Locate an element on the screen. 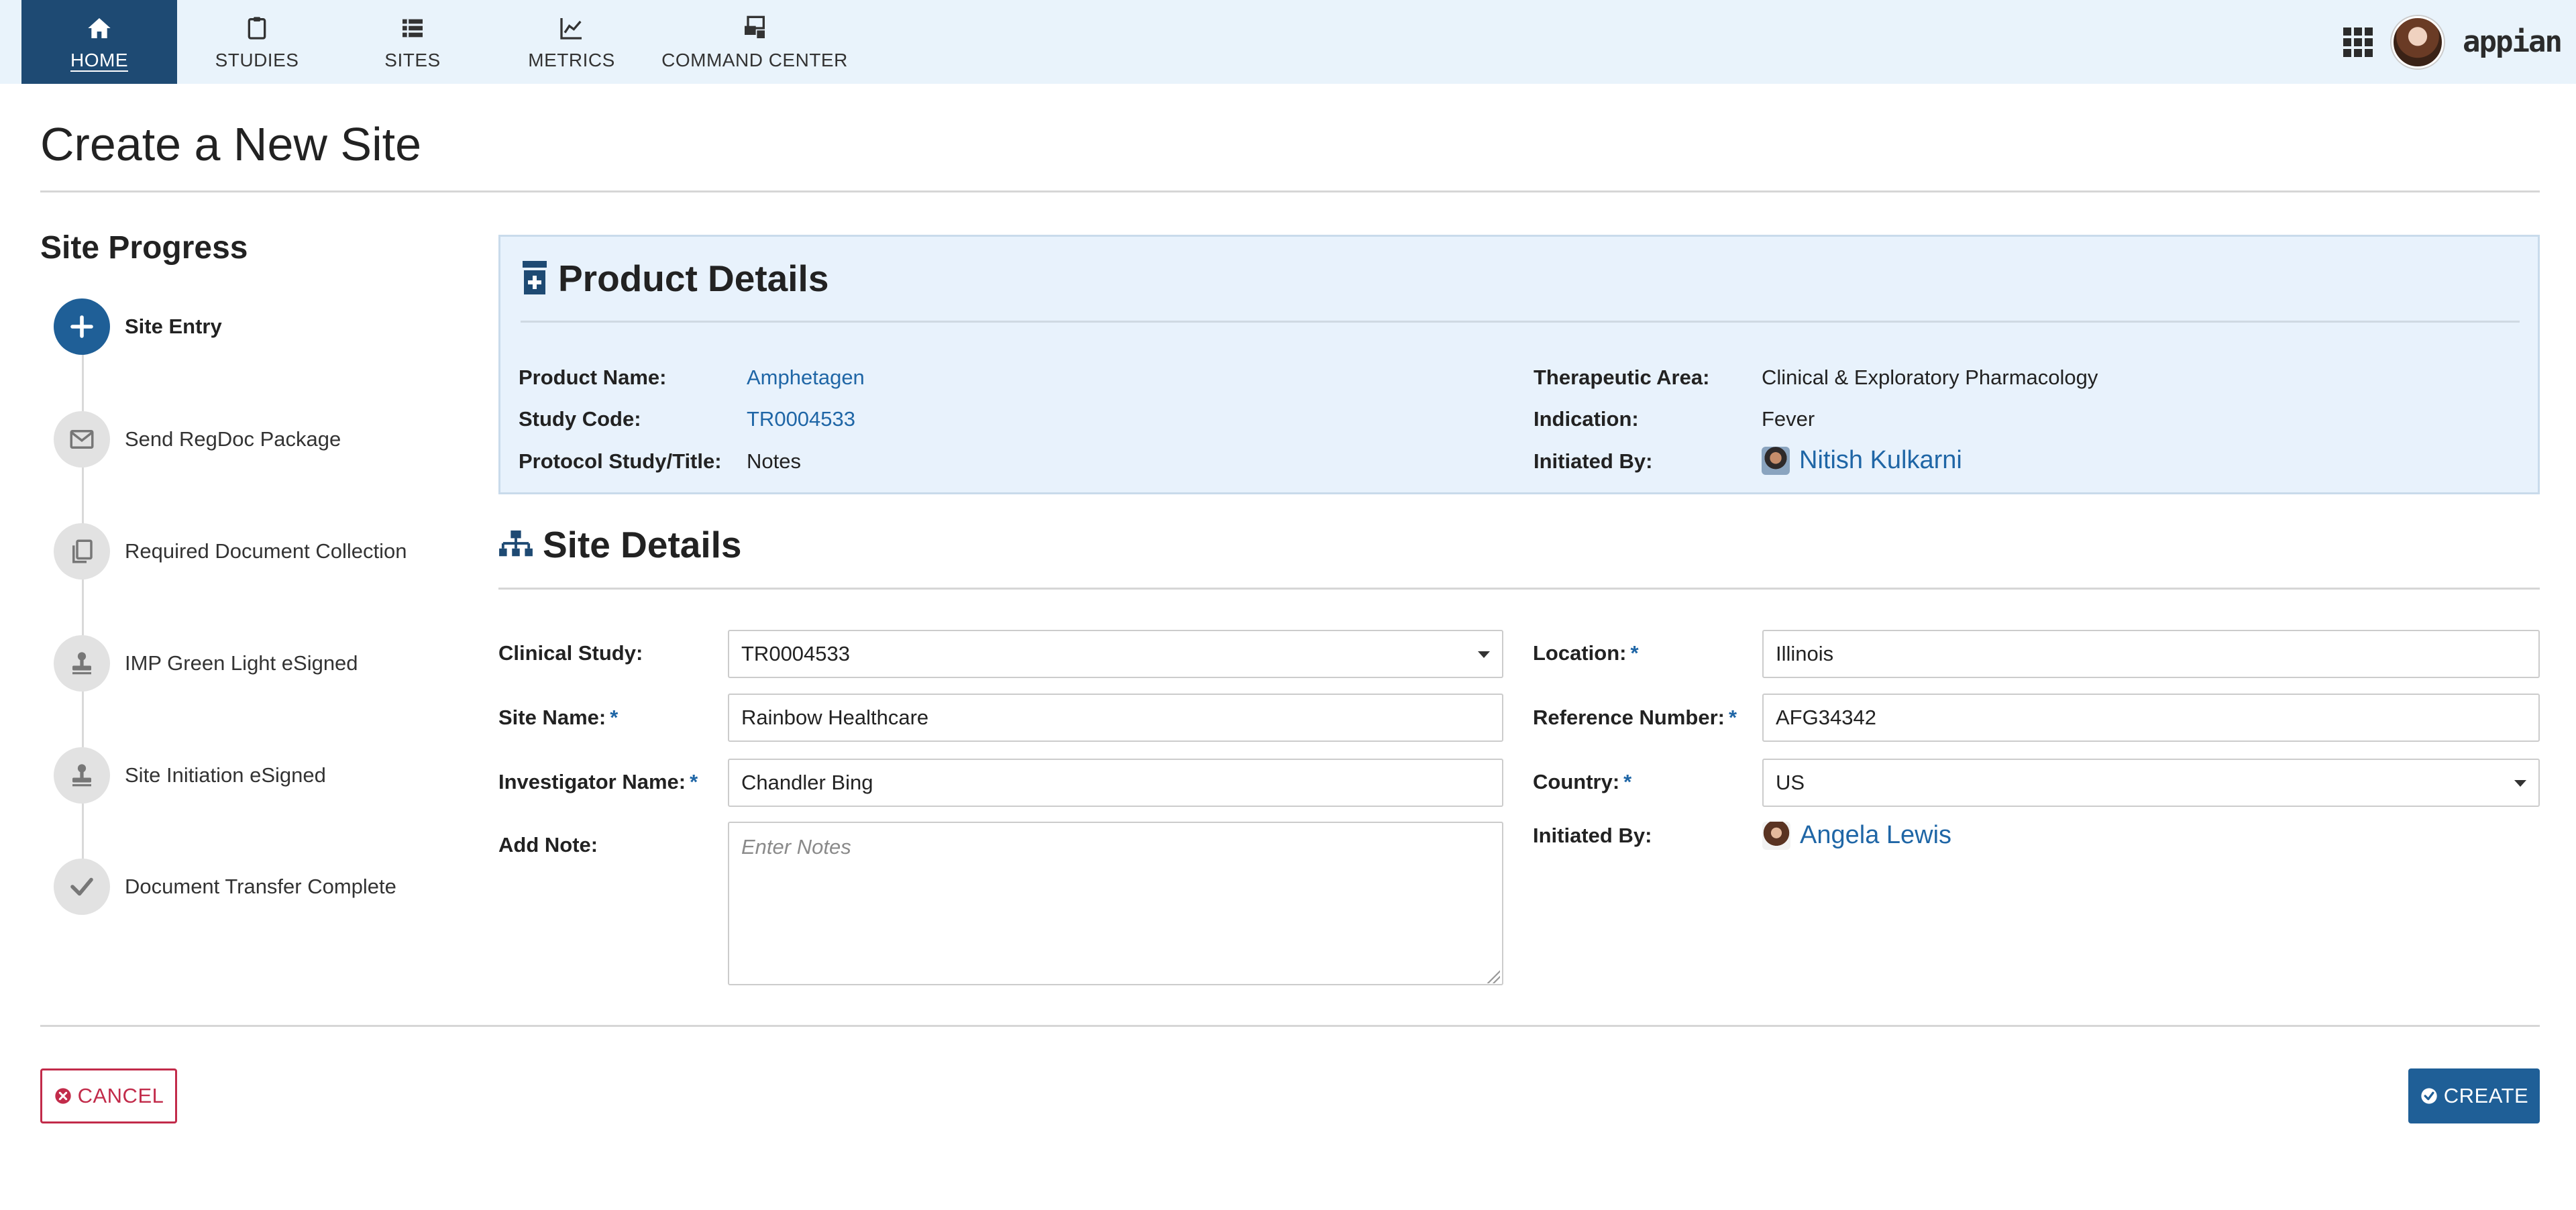 The image size is (2576, 1210). country-selected: US is located at coordinates (1790, 783).